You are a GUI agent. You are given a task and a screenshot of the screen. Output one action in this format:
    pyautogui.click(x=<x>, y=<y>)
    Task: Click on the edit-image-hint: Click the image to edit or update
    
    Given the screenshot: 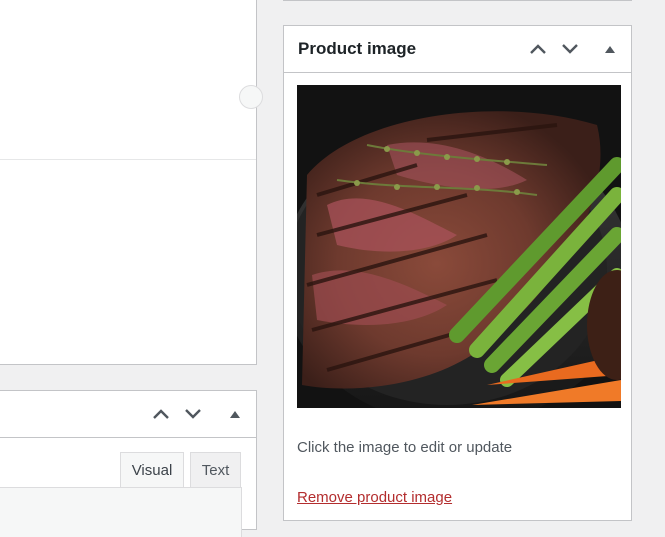 What is the action you would take?
    pyautogui.click(x=405, y=447)
    